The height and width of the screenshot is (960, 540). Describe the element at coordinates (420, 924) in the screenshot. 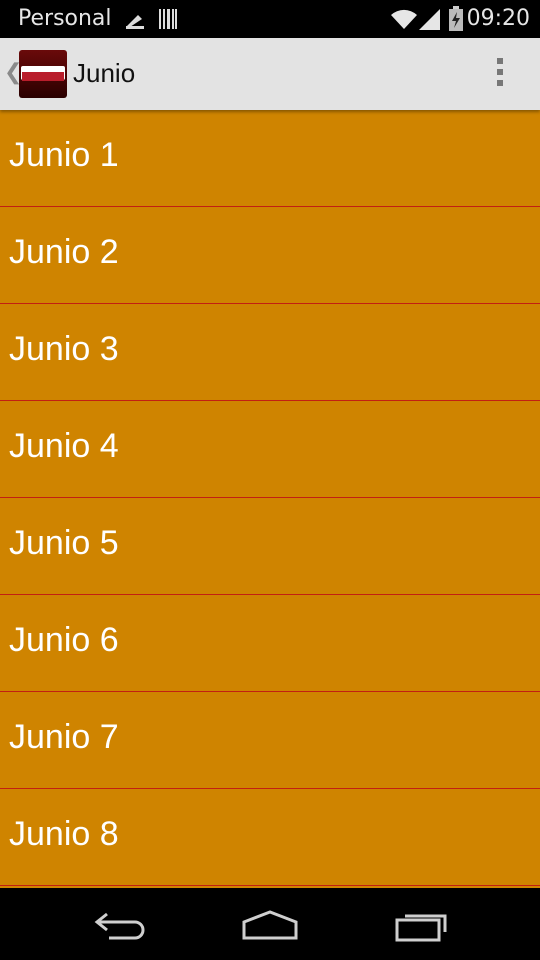

I see `recents-icon` at that location.